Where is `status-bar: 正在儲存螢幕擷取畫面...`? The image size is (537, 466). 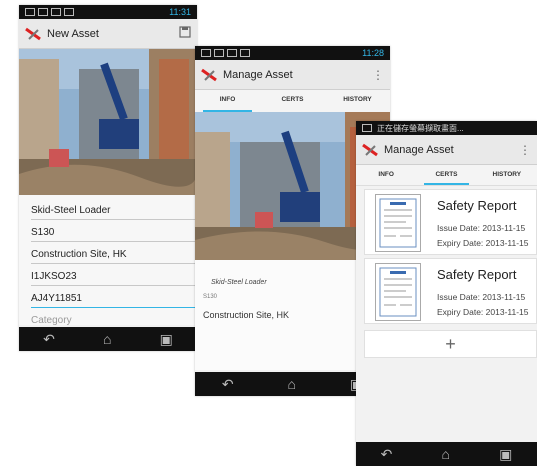 status-bar: 正在儲存螢幕擷取畫面... is located at coordinates (446, 128).